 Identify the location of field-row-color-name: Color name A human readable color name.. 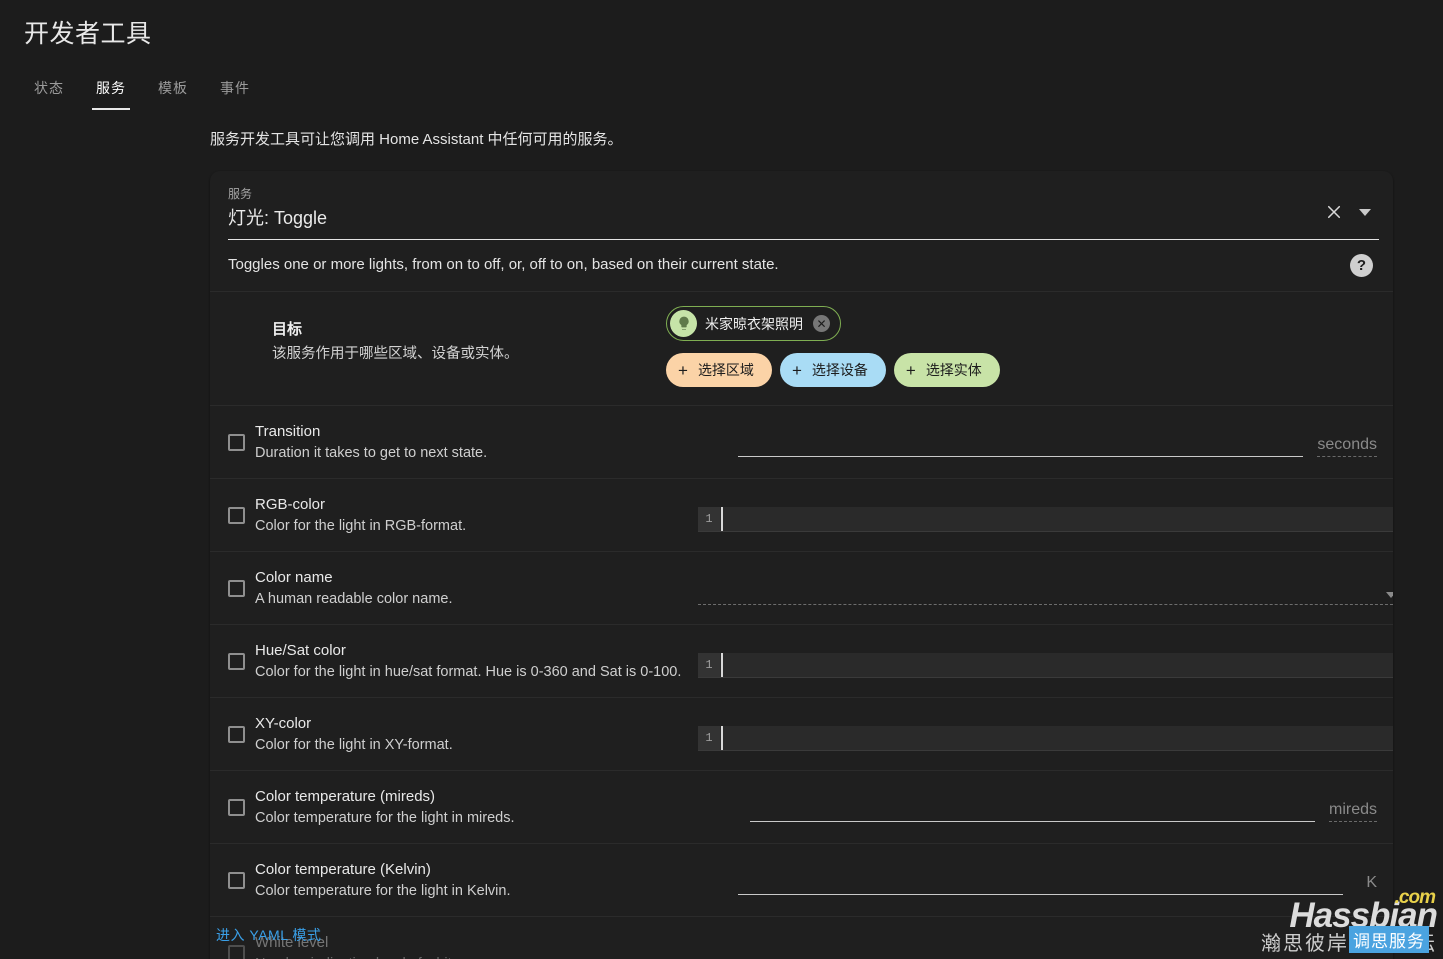
(801, 588).